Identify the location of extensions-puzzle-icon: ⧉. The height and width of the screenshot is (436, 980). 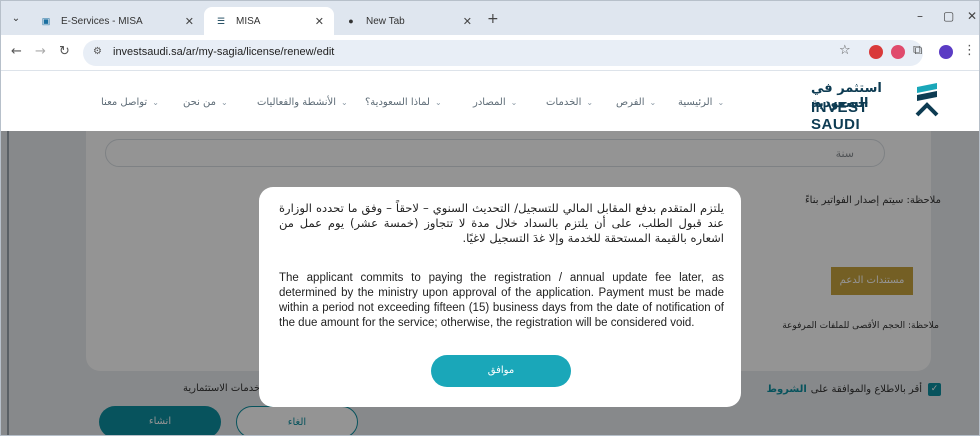
(917, 50).